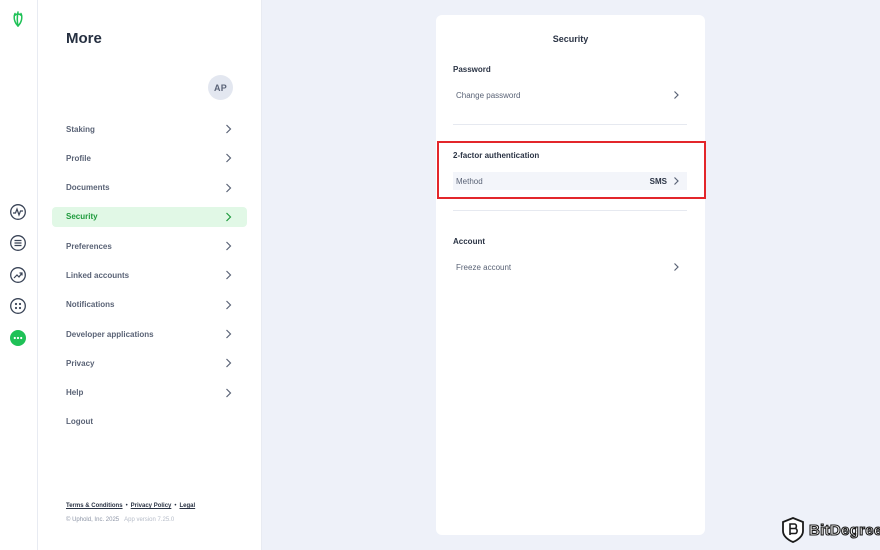 This screenshot has width=880, height=550. Describe the element at coordinates (18, 243) in the screenshot. I see `transactions-icon` at that location.